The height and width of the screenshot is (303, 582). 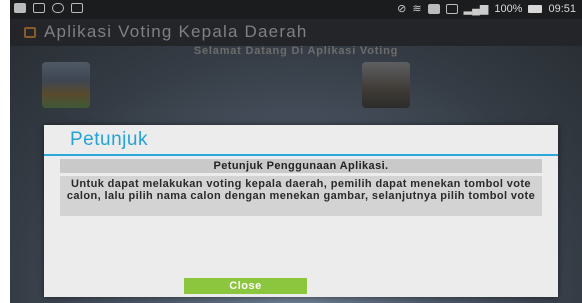 What do you see at coordinates (245, 286) in the screenshot?
I see `close-button: Close` at bounding box center [245, 286].